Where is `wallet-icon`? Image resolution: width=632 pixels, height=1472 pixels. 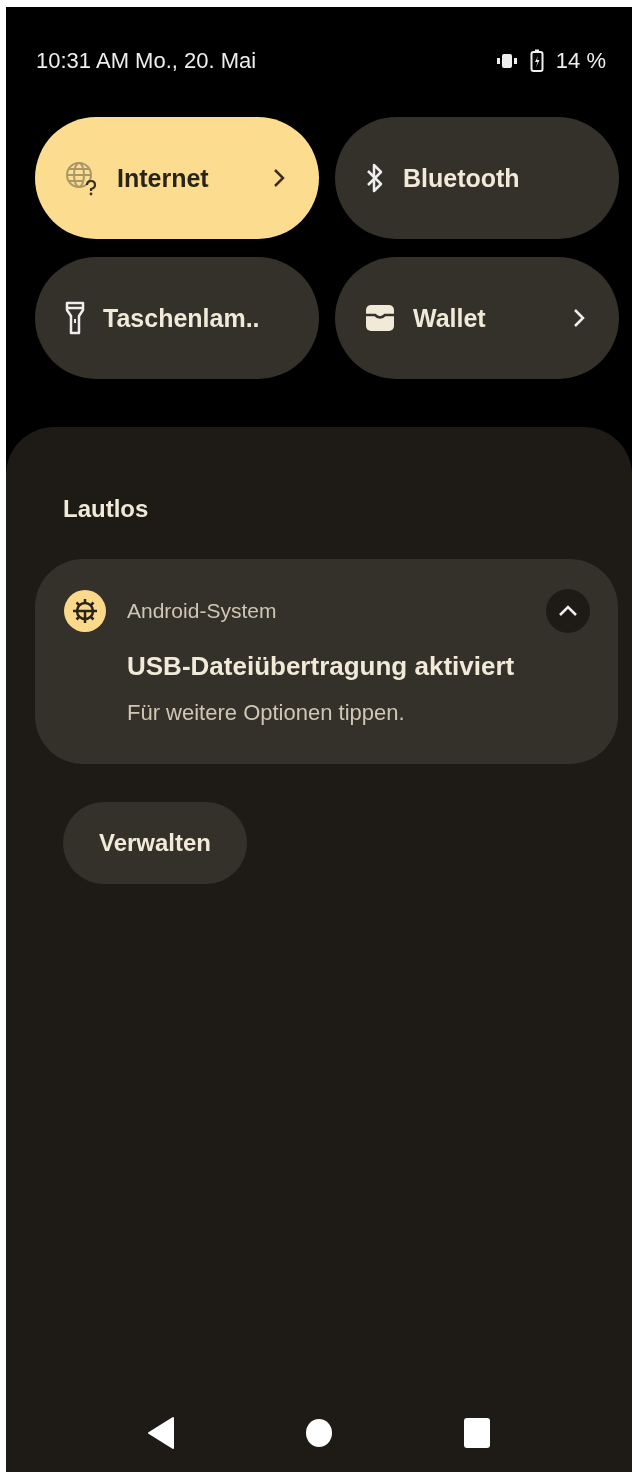 wallet-icon is located at coordinates (380, 318).